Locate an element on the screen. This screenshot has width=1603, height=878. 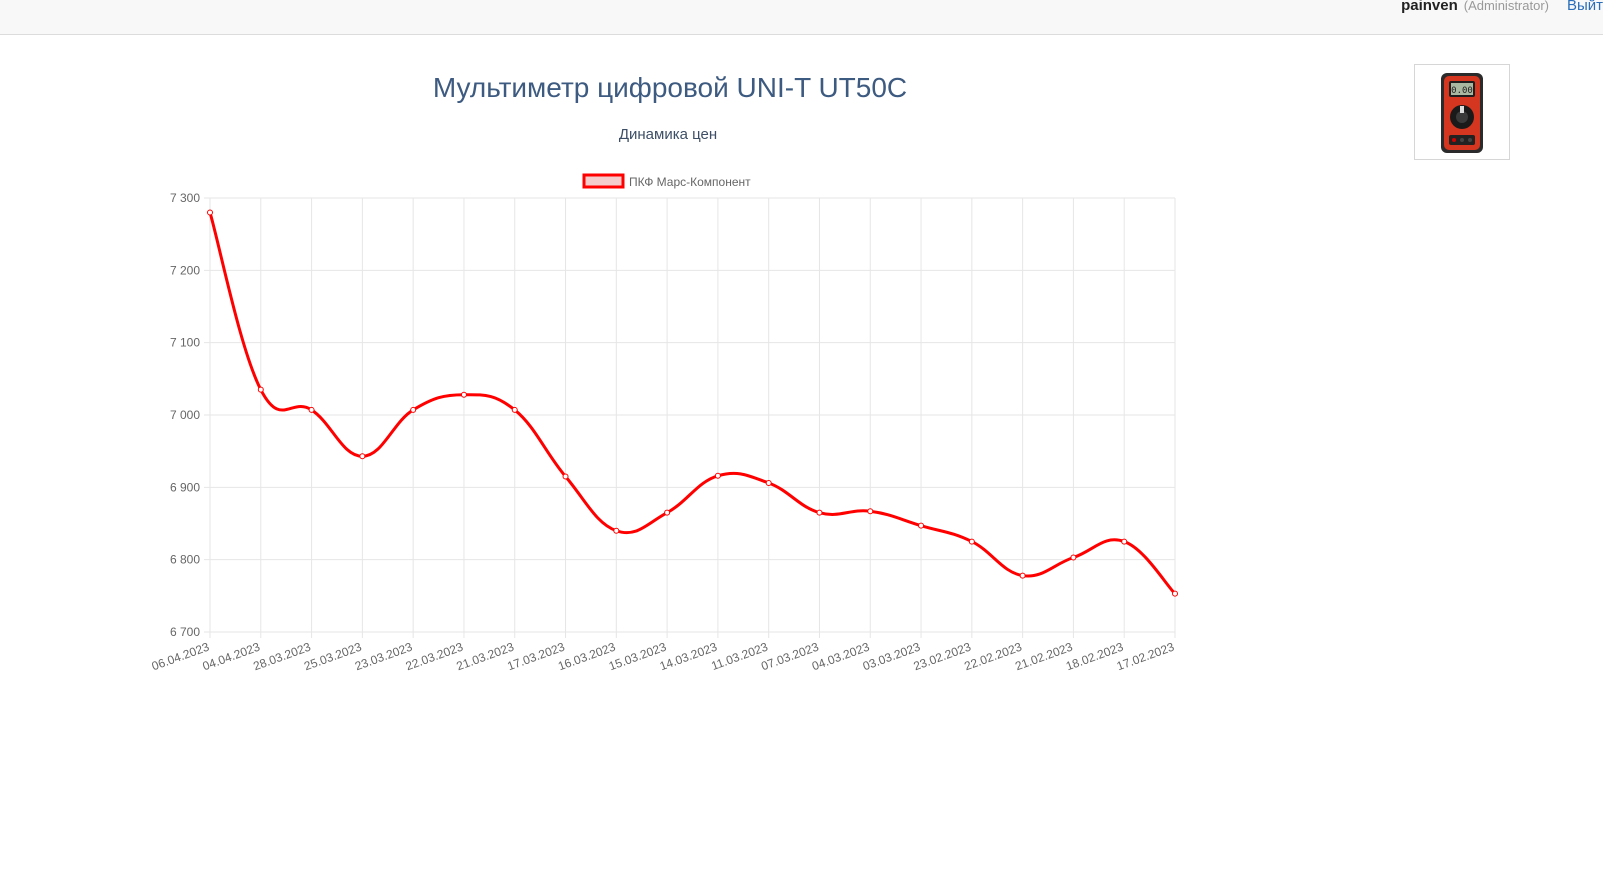
x-tick-label: 18.02.2023 is located at coordinates (1095, 657).